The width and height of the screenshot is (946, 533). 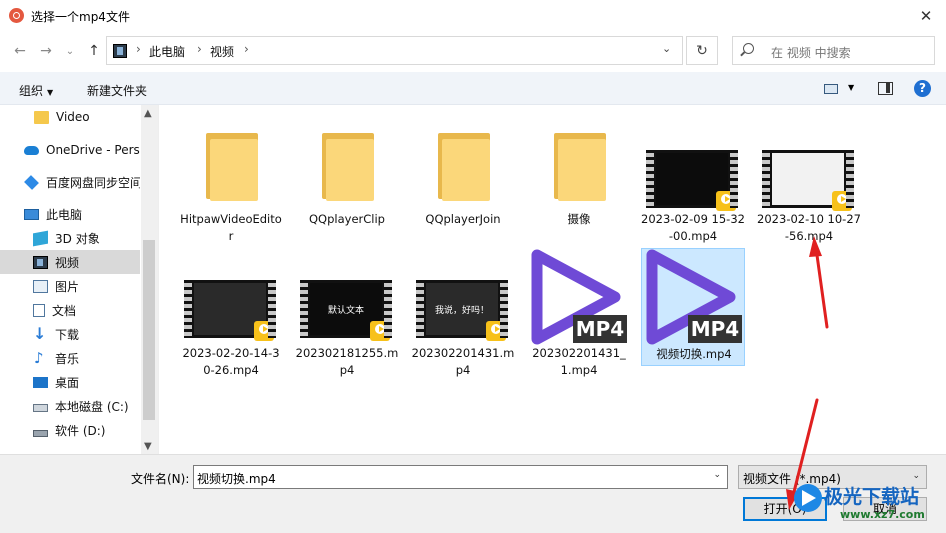 What do you see at coordinates (167, 51) in the screenshot?
I see `breadcrumb-this-pc: 此电脑` at bounding box center [167, 51].